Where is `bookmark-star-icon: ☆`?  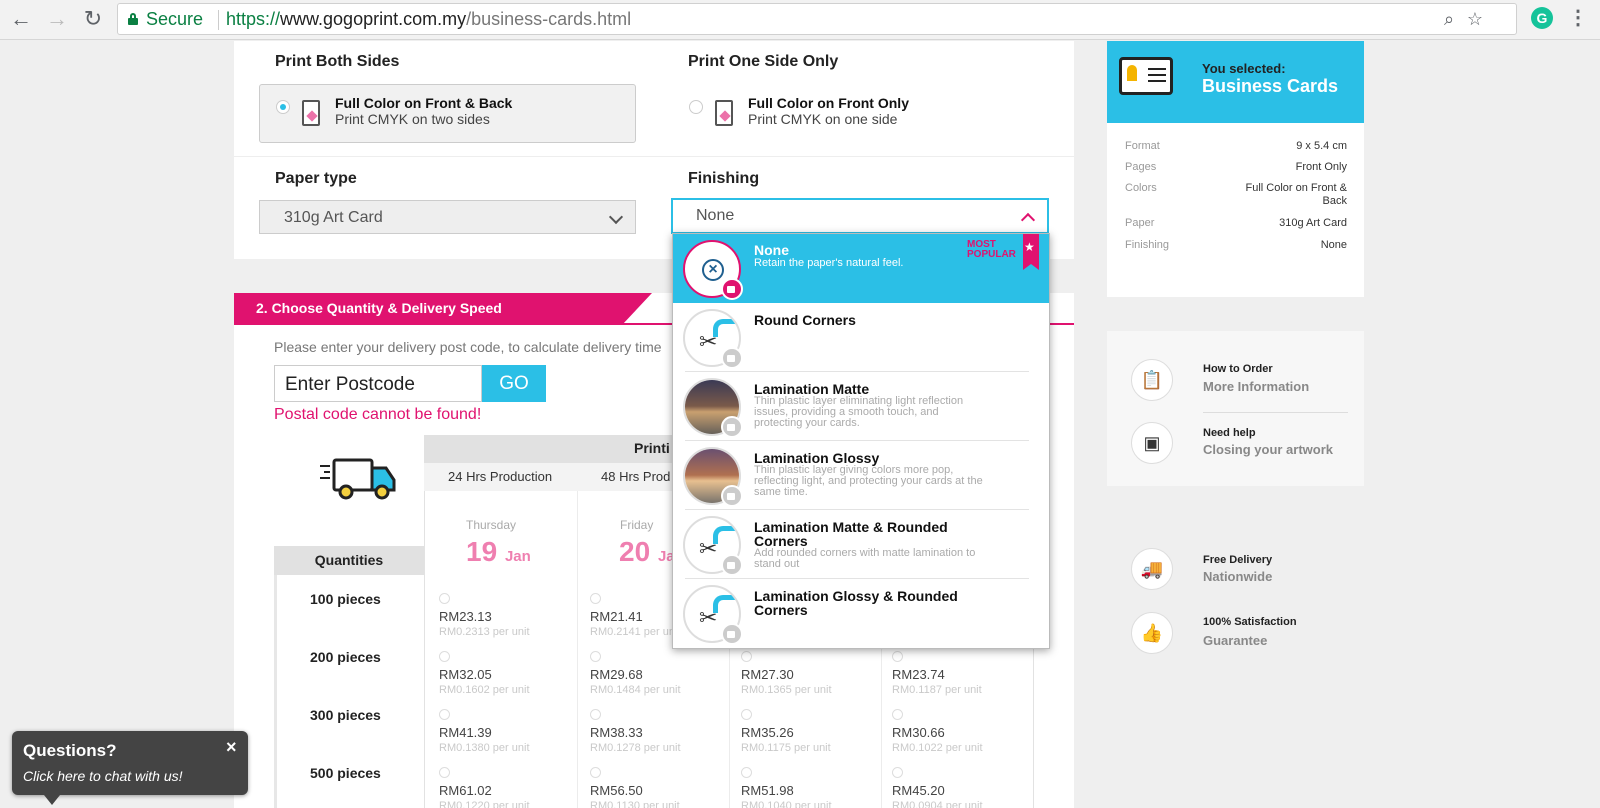 bookmark-star-icon: ☆ is located at coordinates (1475, 19).